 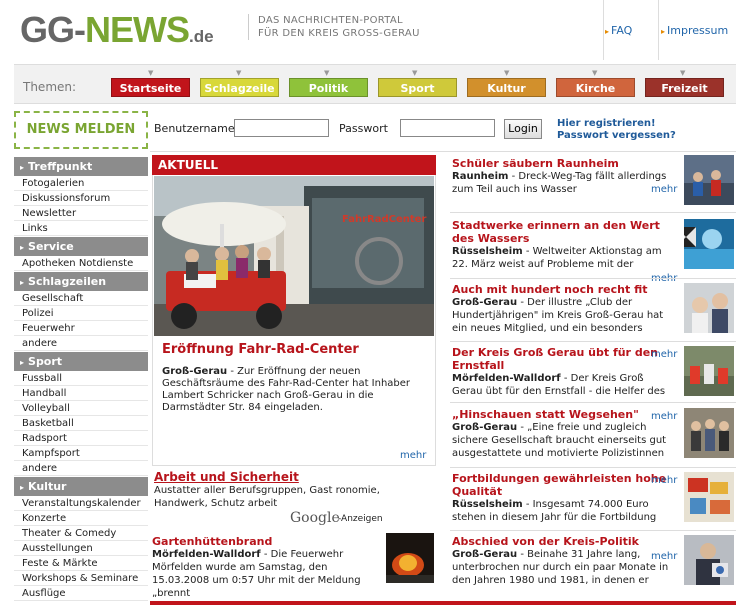 What do you see at coordinates (563, 163) in the screenshot?
I see `news-title: Schüler säubern Raunheim` at bounding box center [563, 163].